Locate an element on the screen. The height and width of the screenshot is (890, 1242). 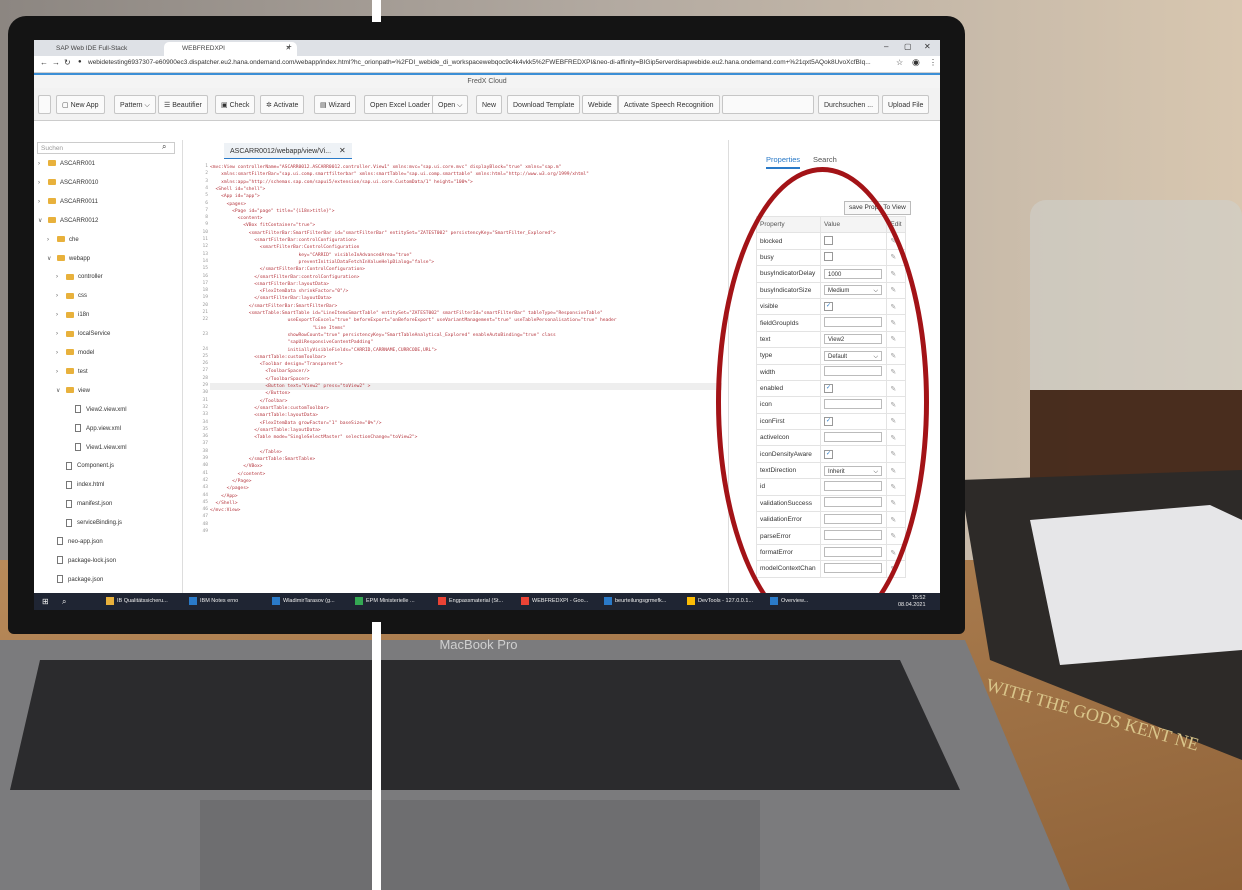
code-line: </pages> is located at coordinates (466, 488).